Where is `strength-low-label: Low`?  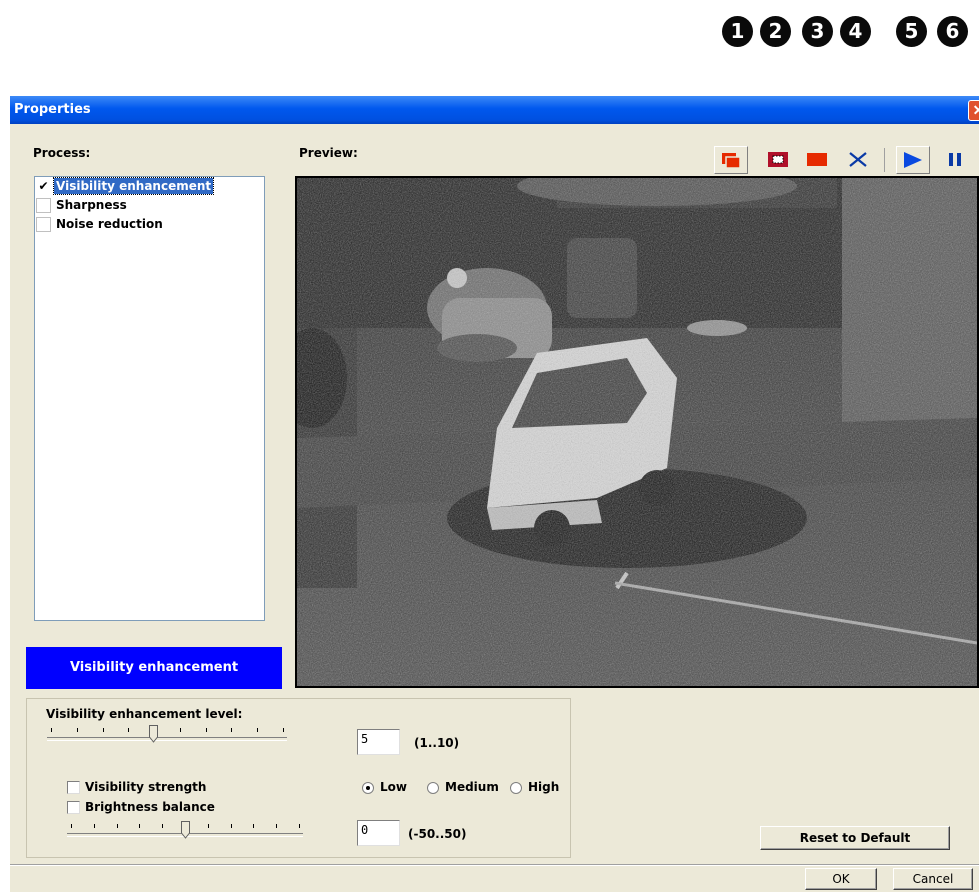
strength-low-label: Low is located at coordinates (393, 787).